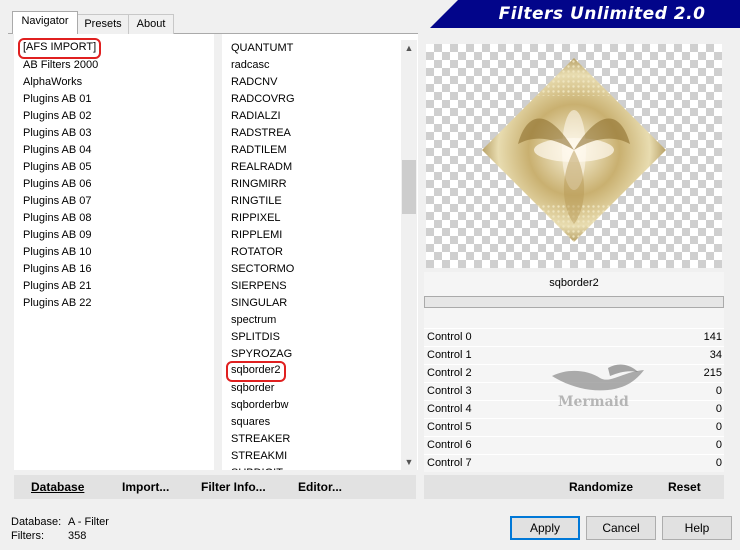 This screenshot has width=740, height=550. I want to click on watermark-logo: Mermaid, so click(603, 386).